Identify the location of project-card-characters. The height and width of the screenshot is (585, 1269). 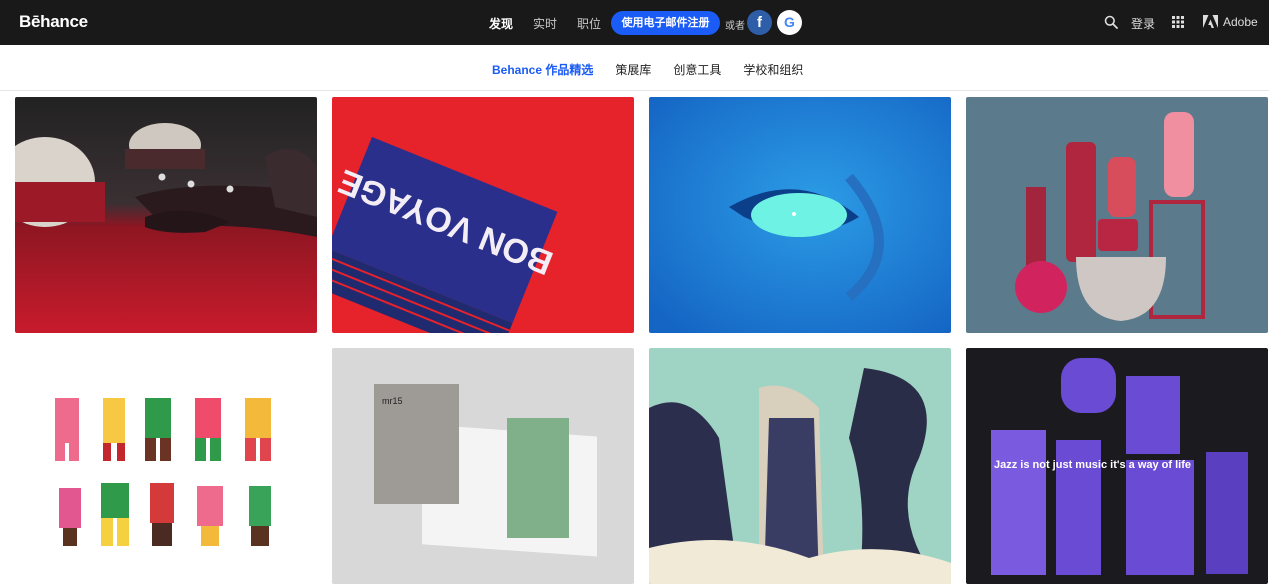
(166, 466).